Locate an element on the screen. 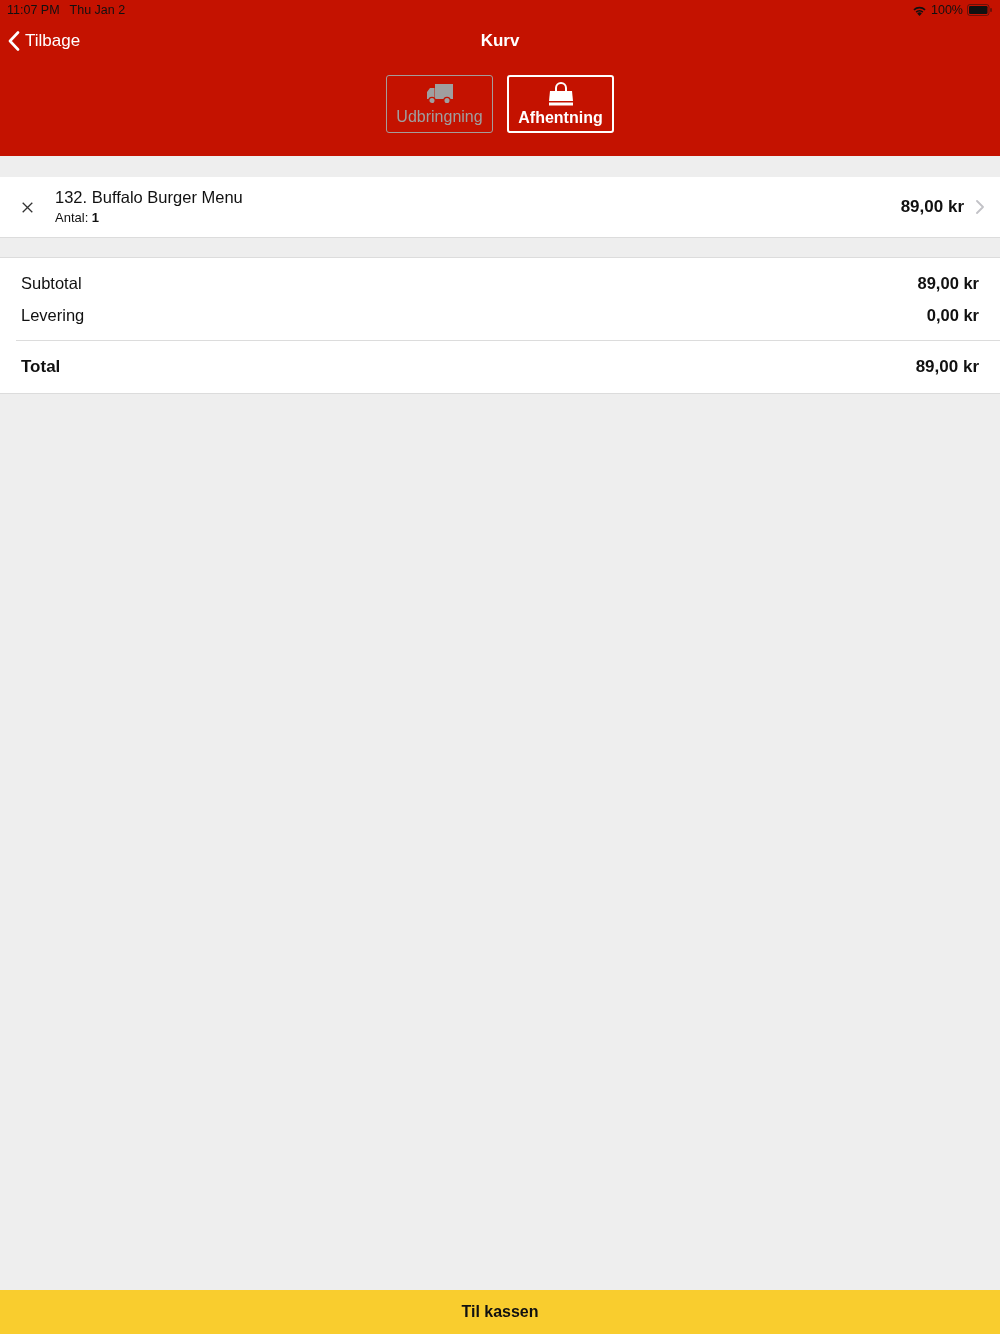 This screenshot has height=1334, width=1000. summary-value: 89,00 kr is located at coordinates (948, 283).